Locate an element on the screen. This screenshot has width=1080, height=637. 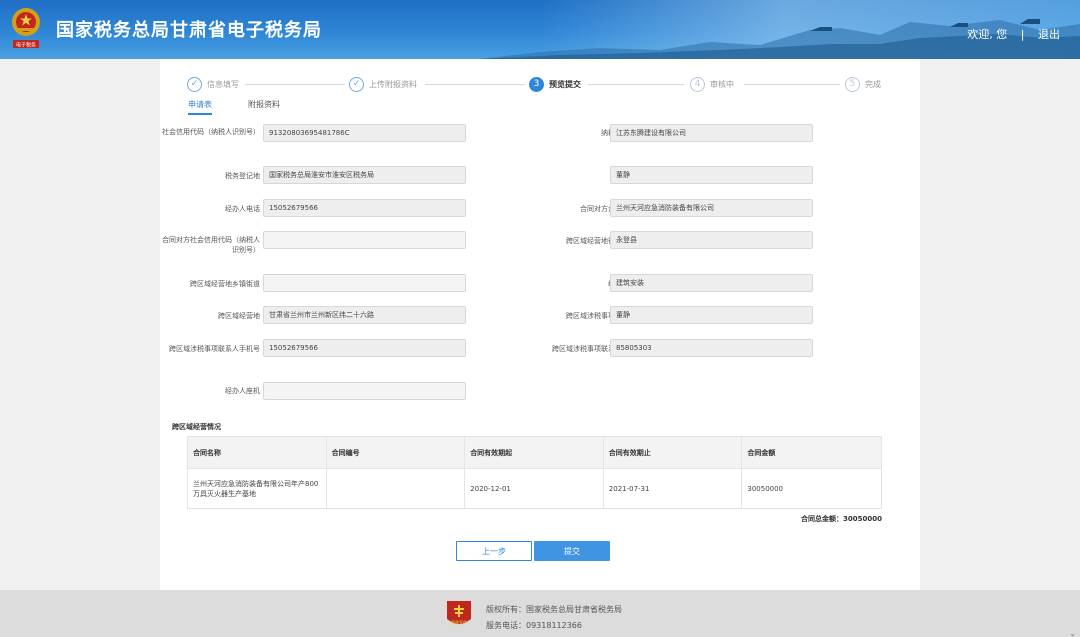
counterpart-code-field is located at coordinates (364, 240).